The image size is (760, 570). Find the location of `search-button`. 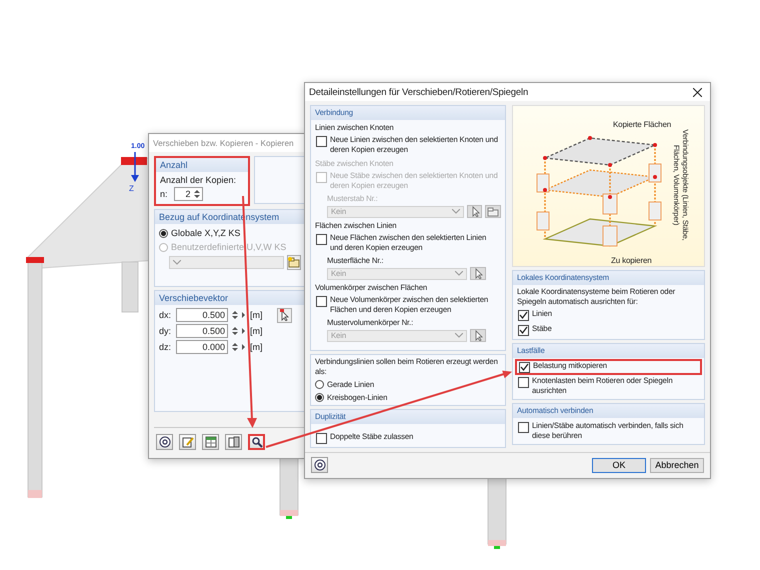

search-button is located at coordinates (256, 442).